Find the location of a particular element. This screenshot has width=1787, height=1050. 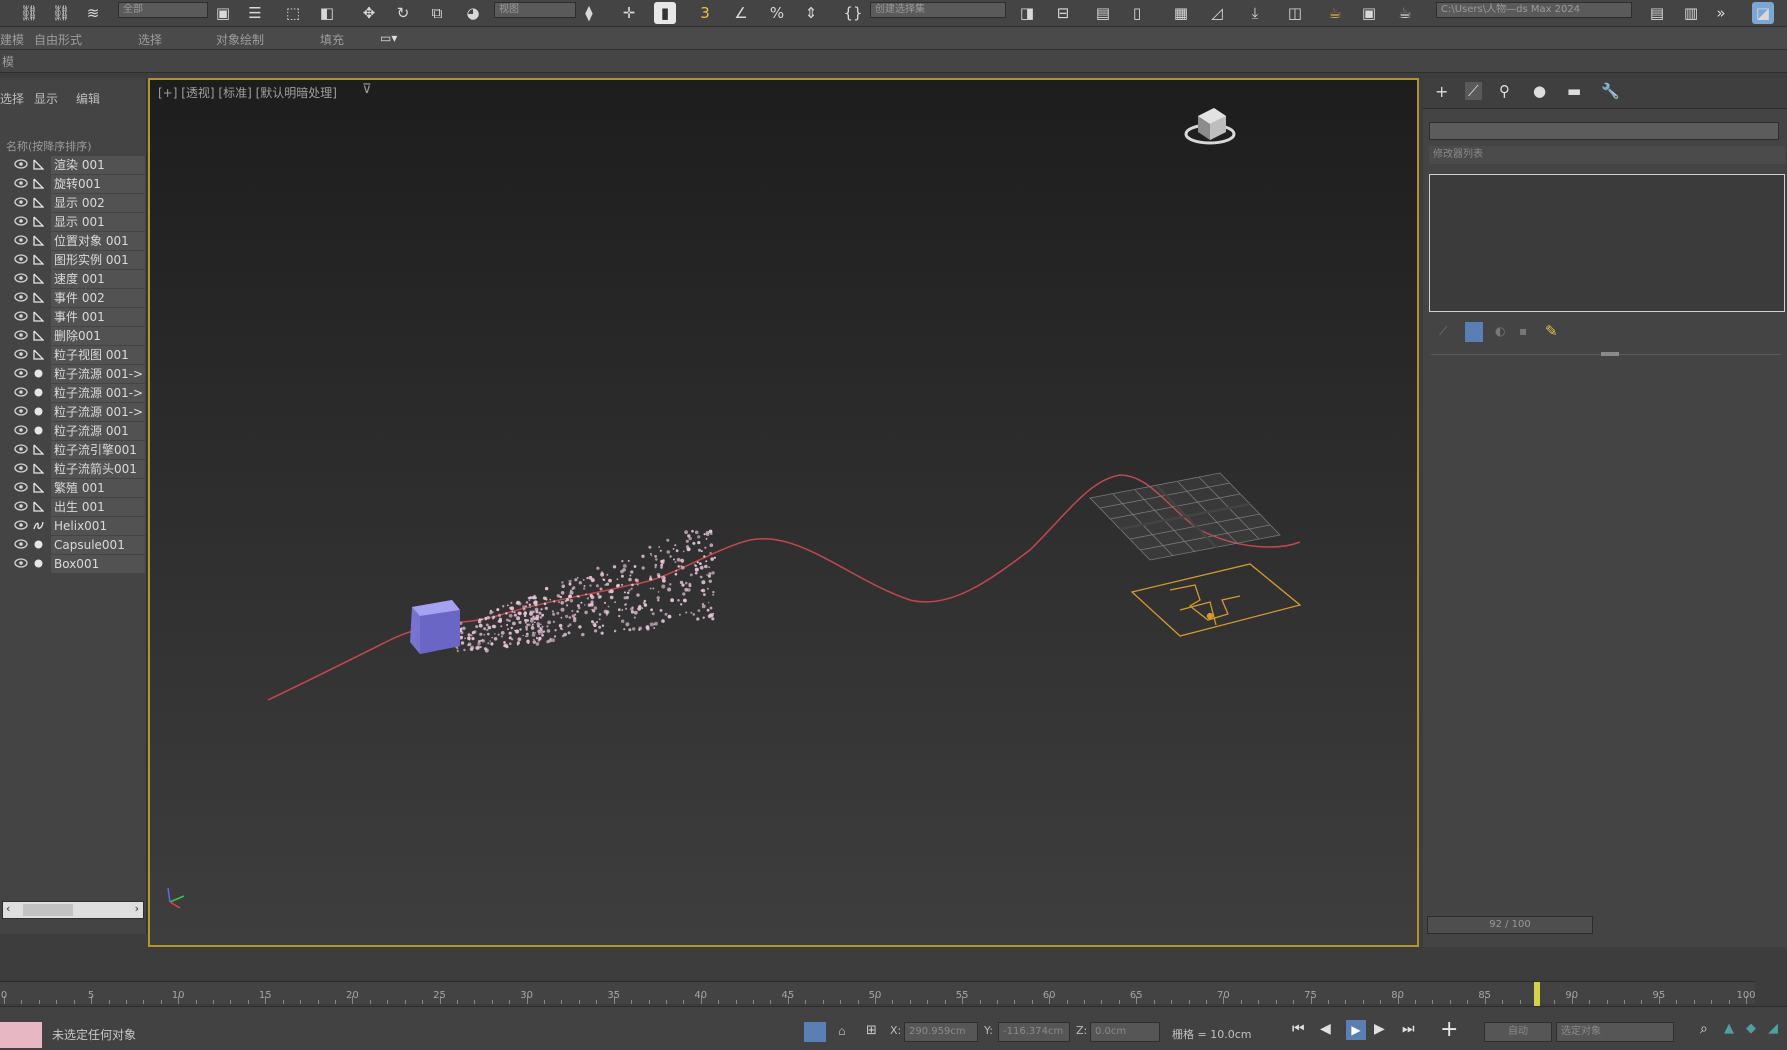

x-coord-field: 290.959cm is located at coordinates (941, 1032).